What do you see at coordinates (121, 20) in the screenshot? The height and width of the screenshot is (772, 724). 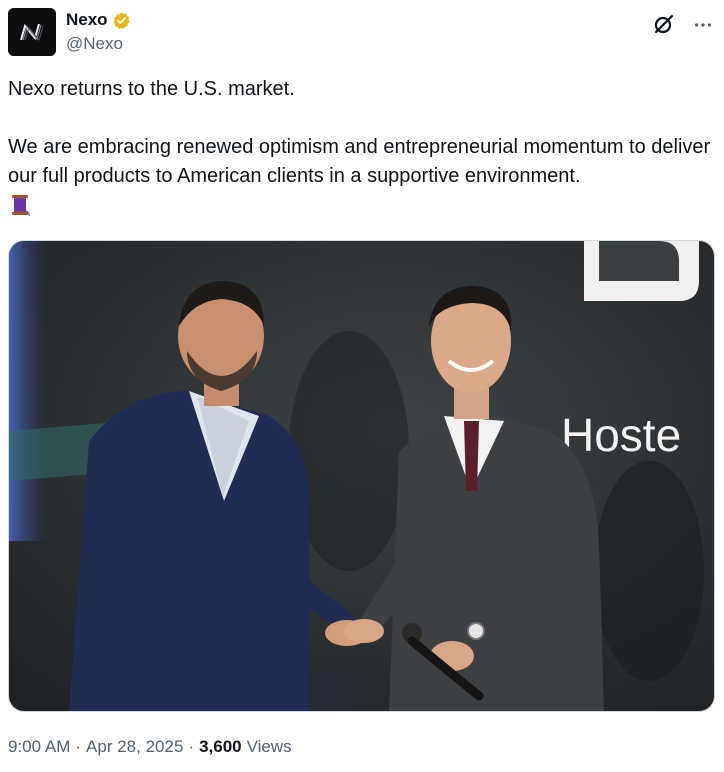 I see `verified-badge-icon` at bounding box center [121, 20].